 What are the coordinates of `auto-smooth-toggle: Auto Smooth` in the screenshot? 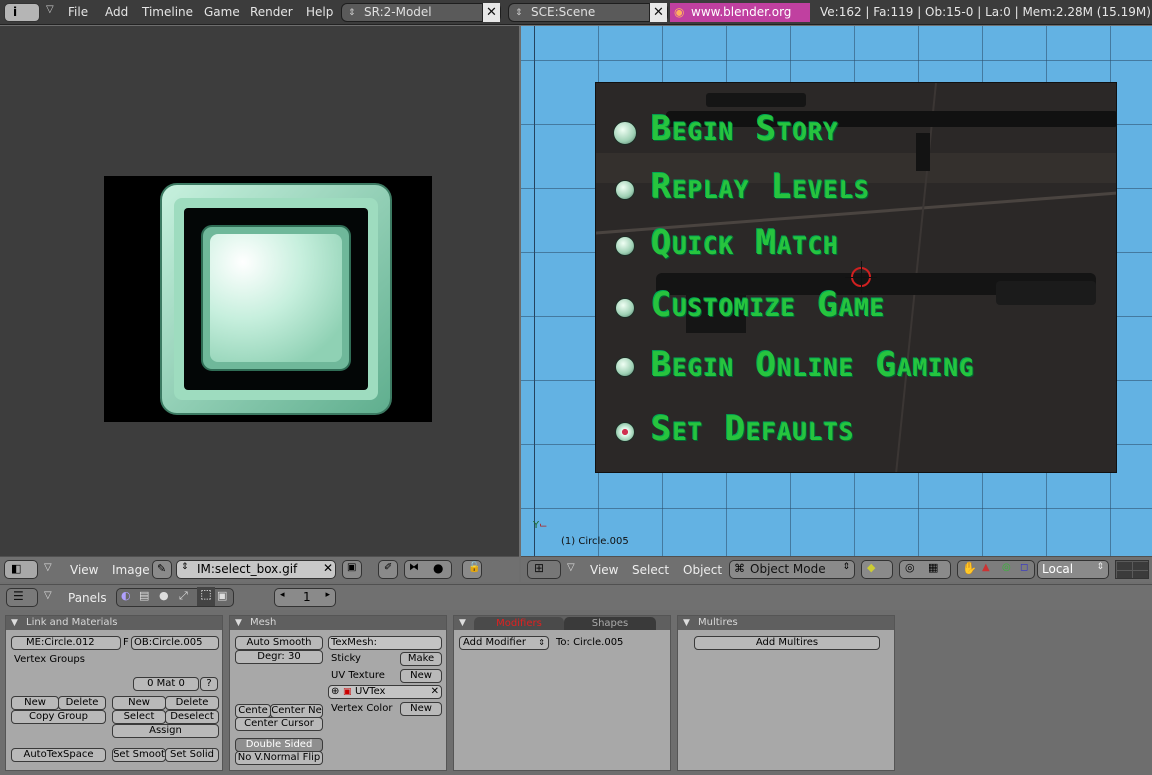 It's located at (279, 643).